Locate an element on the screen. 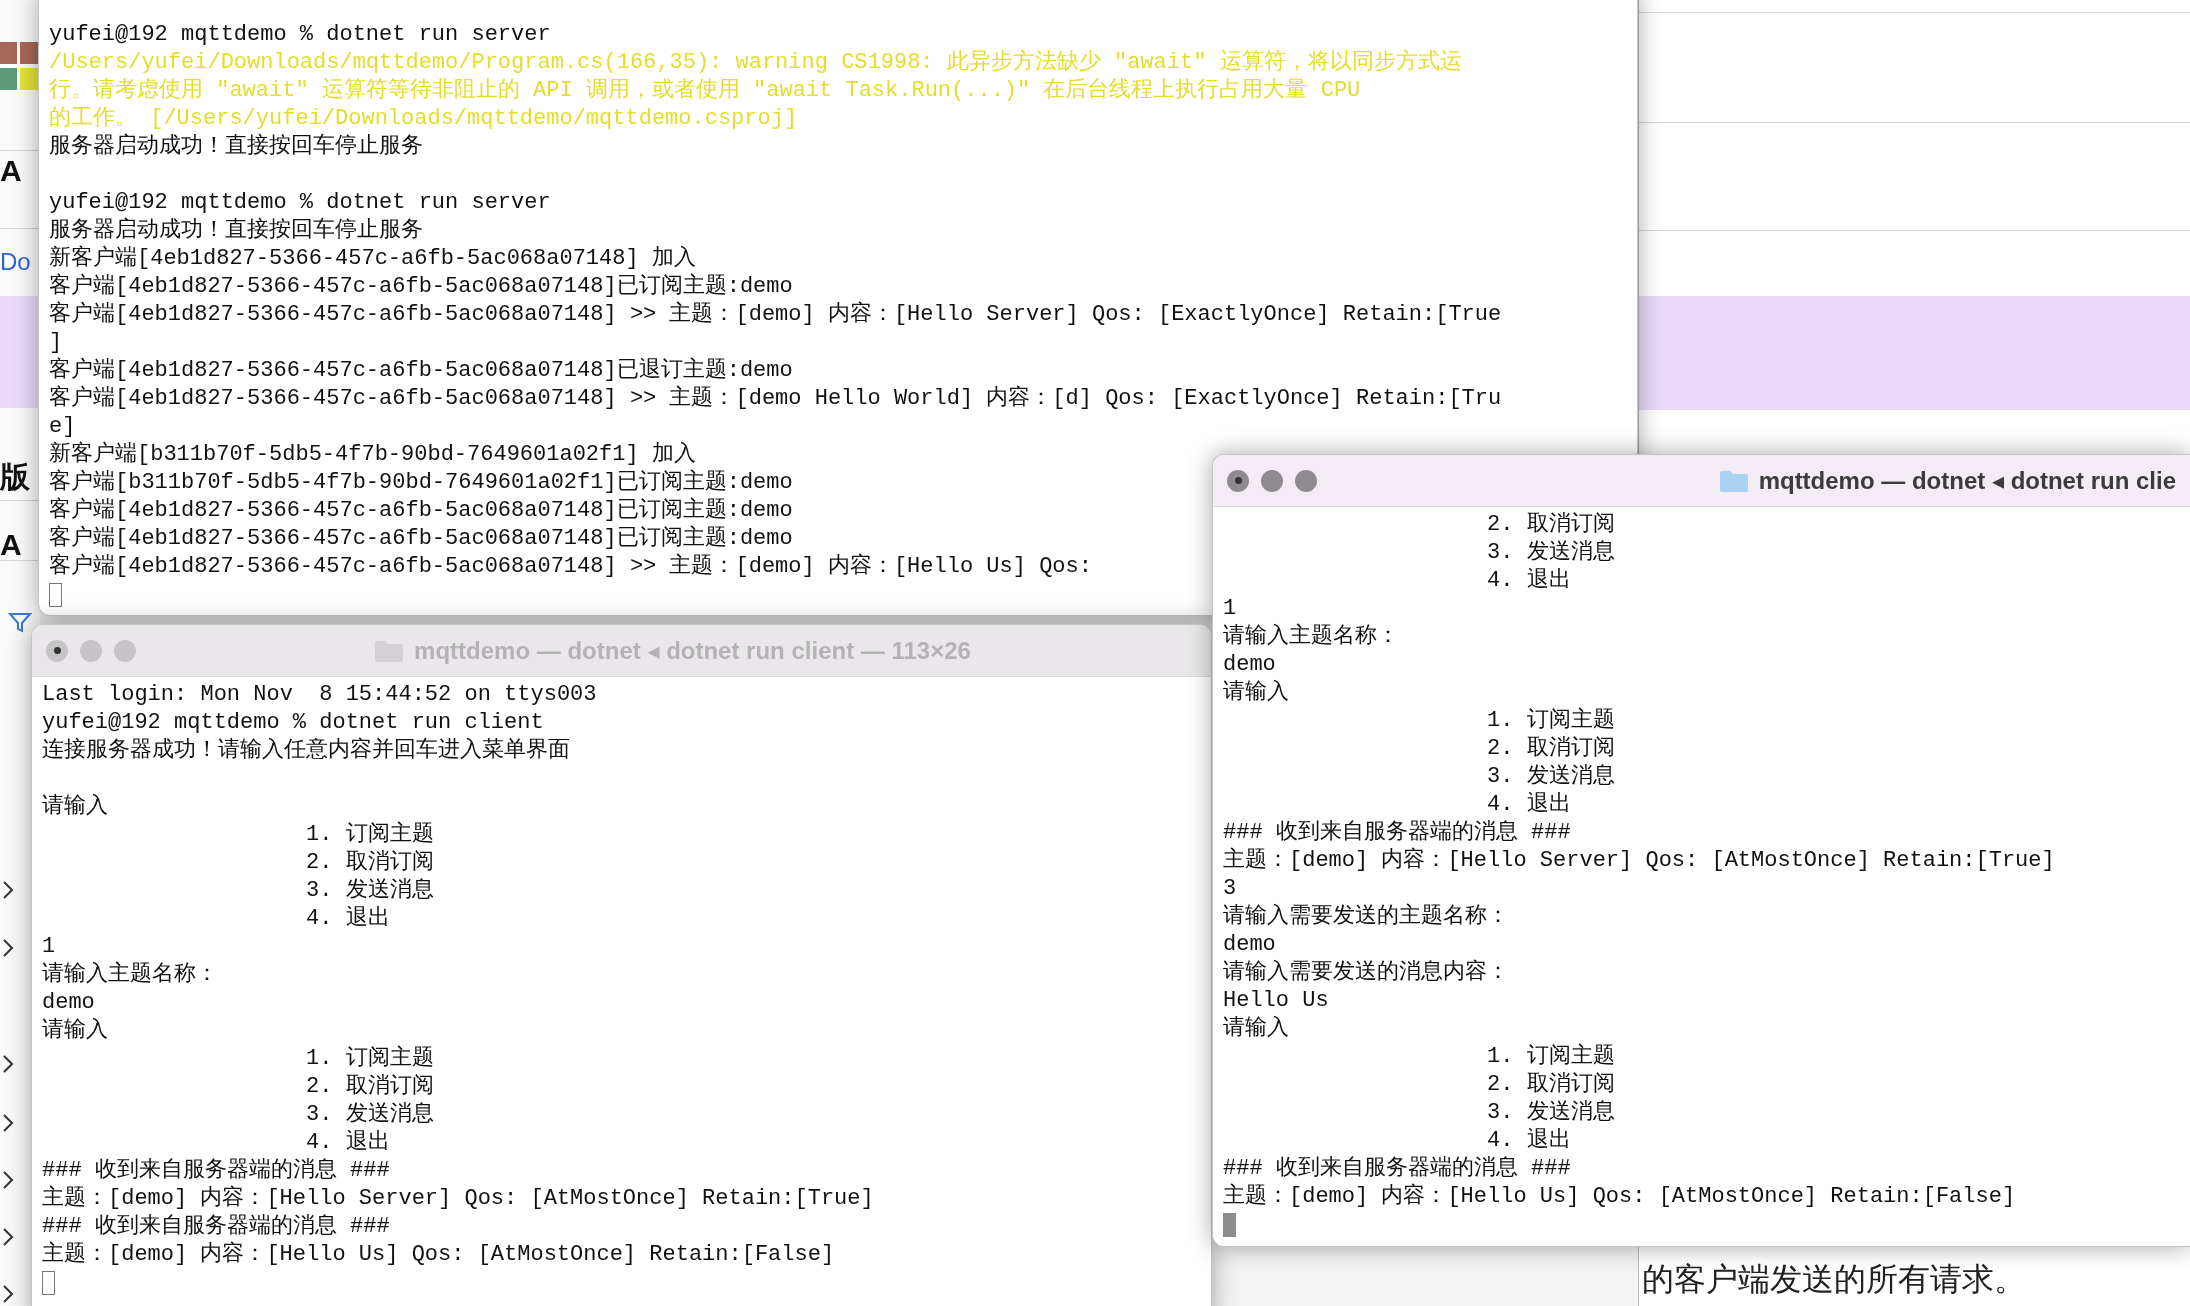 The width and height of the screenshot is (2190, 1306). terminal-line: /Users/yufei/Downloads/mqttdemo/Program.cs(166,35): warning CS1998: 此异步方法缺少 "await" 运算符，将以同步方式运 is located at coordinates (755, 63).